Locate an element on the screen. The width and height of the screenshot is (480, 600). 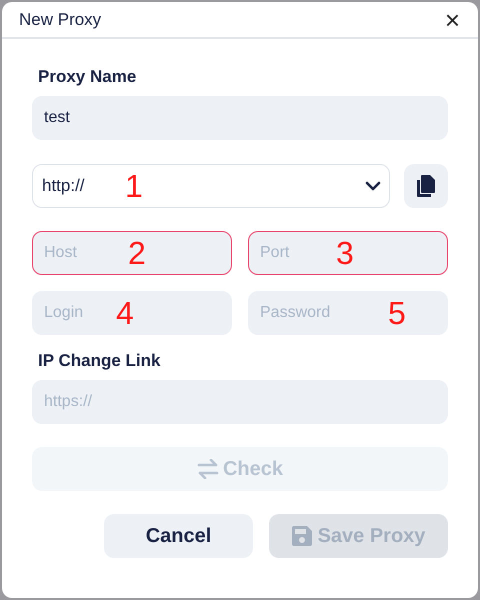
copy-icon is located at coordinates (426, 186).